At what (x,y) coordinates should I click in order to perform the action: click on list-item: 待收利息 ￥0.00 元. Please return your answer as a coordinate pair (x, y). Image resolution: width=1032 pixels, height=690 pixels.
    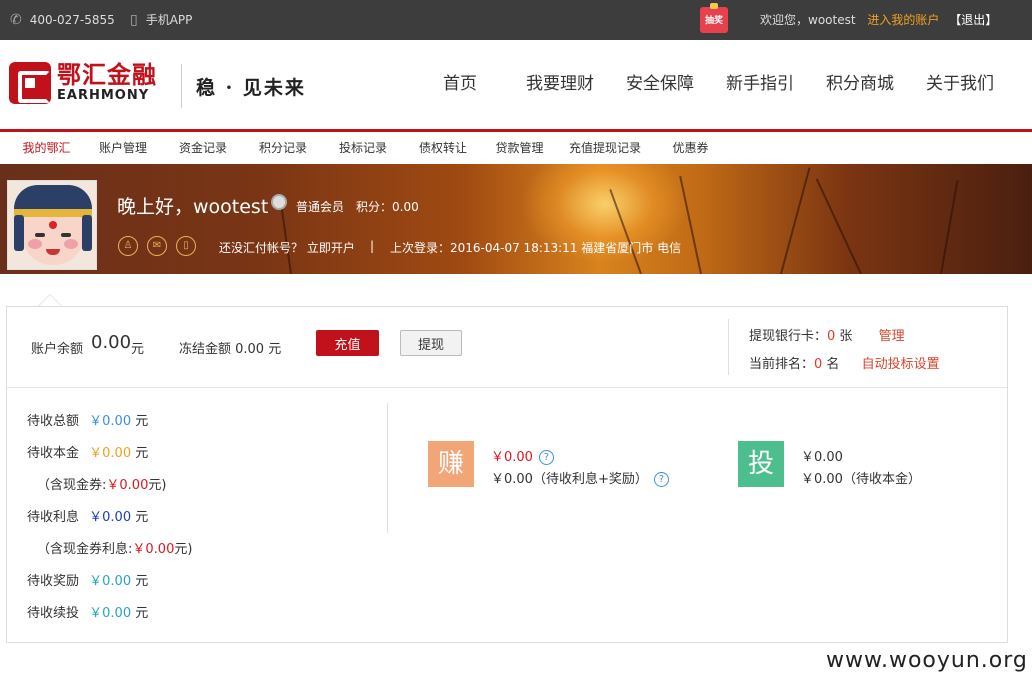
    Looking at the image, I should click on (88, 517).